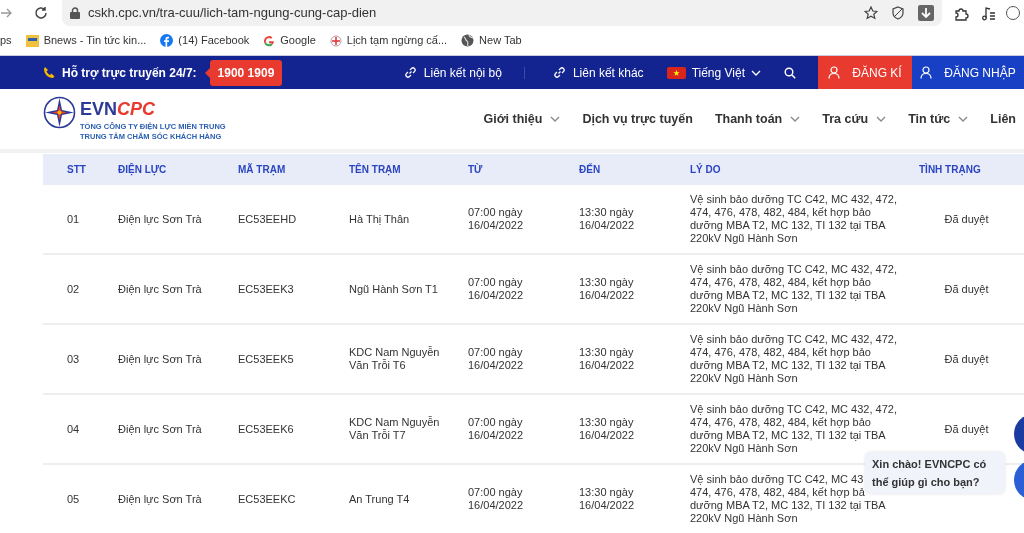 The height and width of the screenshot is (533, 1024). Describe the element at coordinates (395, 429) in the screenshot. I see `table-cell-text: KDC Nam Nguyễn Văn Trỗi T7` at that location.